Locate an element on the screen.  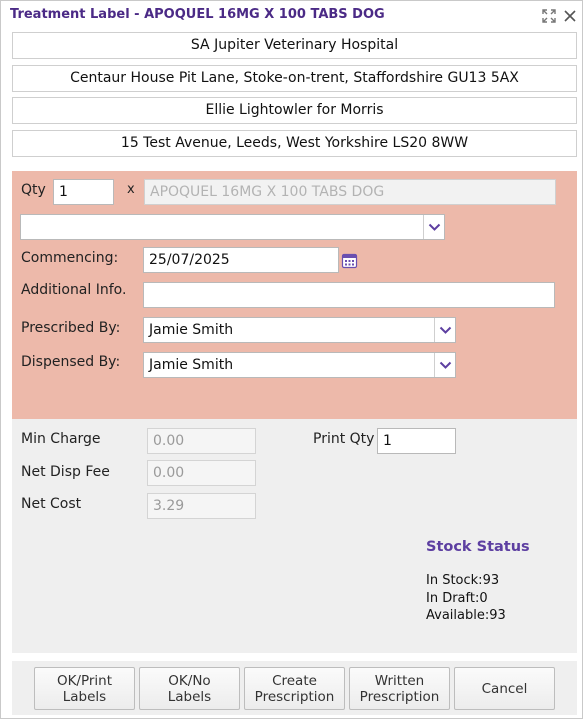
create-prescription-line2: Prescription is located at coordinates (294, 696).